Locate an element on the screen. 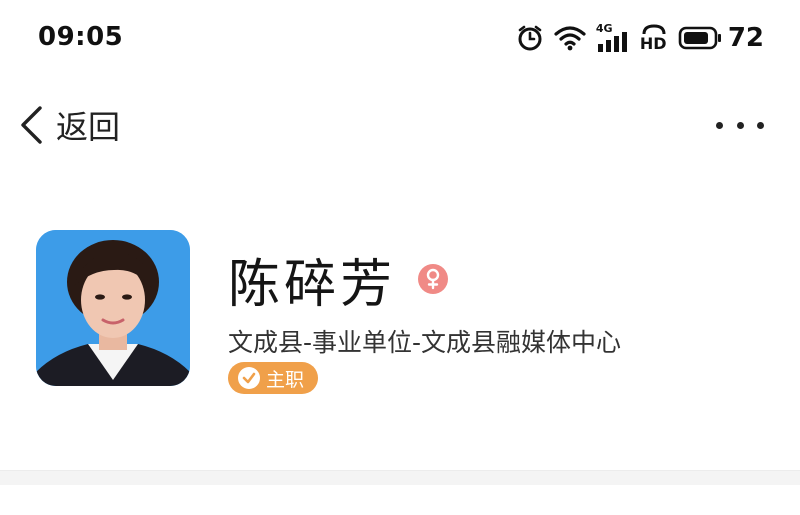 The width and height of the screenshot is (800, 515). back-button: 返回 is located at coordinates (69, 125).